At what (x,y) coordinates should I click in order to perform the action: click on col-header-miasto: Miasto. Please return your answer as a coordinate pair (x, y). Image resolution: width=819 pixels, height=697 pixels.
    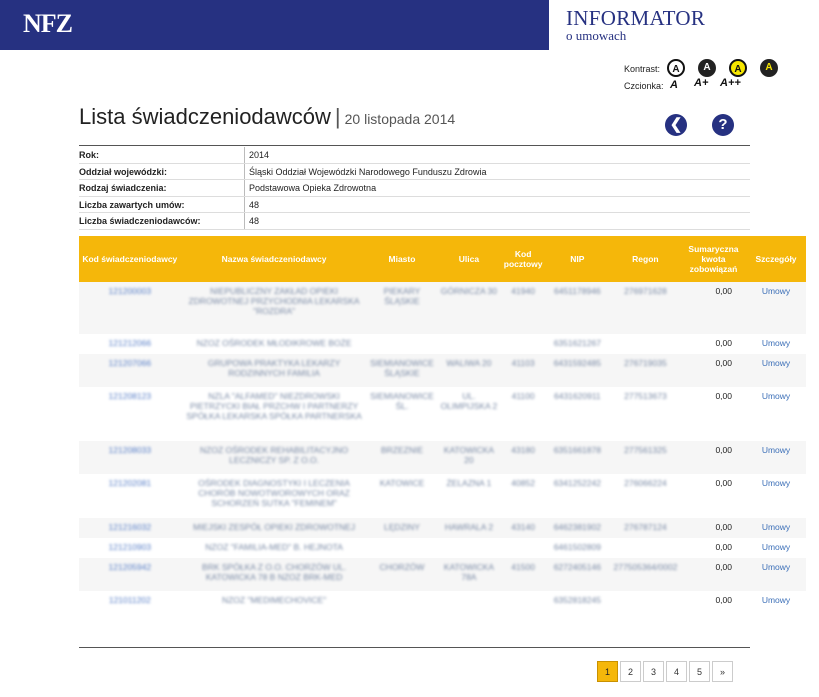
    Looking at the image, I should click on (402, 259).